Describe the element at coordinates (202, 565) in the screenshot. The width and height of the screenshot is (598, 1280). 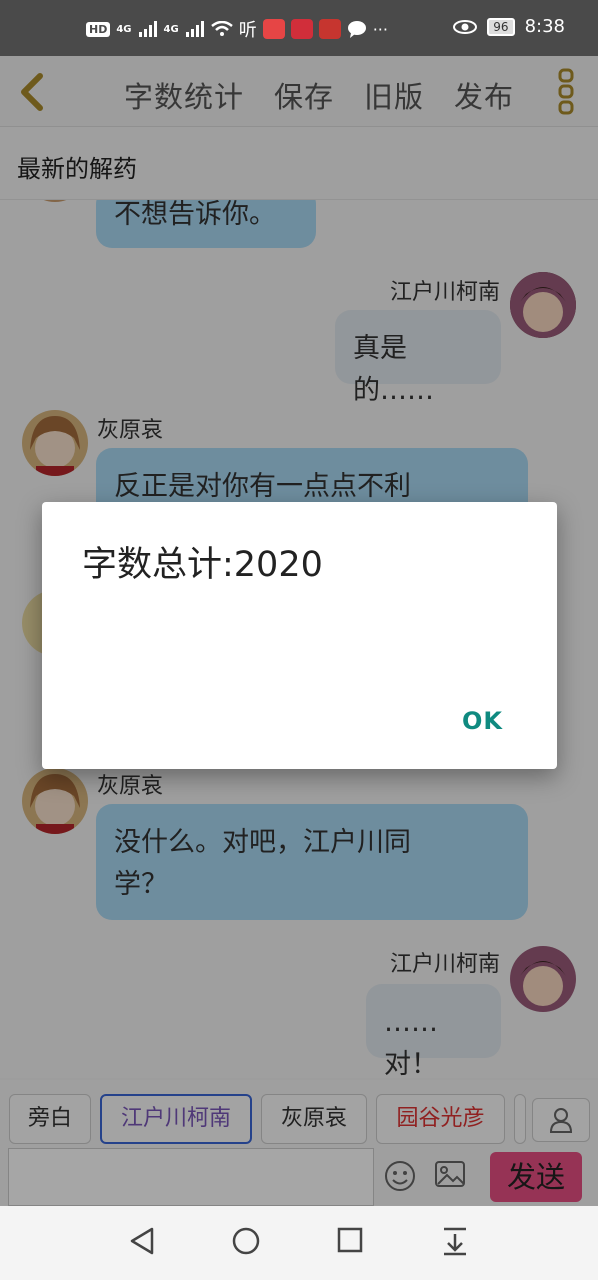
I see `dialog-message: 字数总计:2020` at that location.